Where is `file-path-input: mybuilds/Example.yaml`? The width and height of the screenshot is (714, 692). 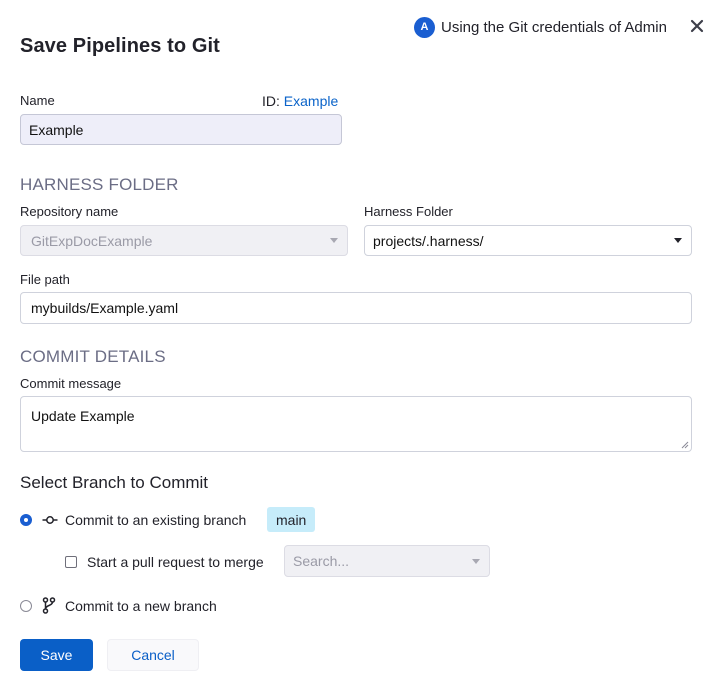
file-path-input: mybuilds/Example.yaml is located at coordinates (356, 308).